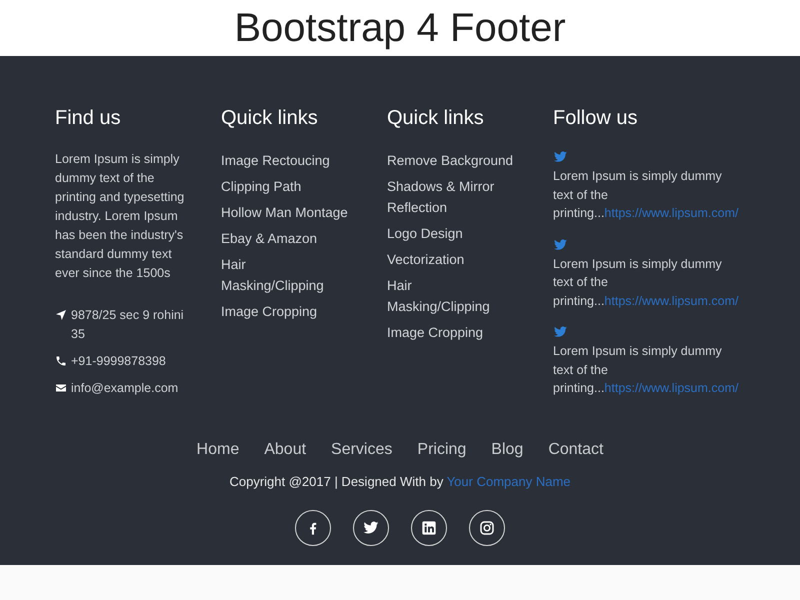  Describe the element at coordinates (507, 450) in the screenshot. I see `nav-link: Blog` at that location.